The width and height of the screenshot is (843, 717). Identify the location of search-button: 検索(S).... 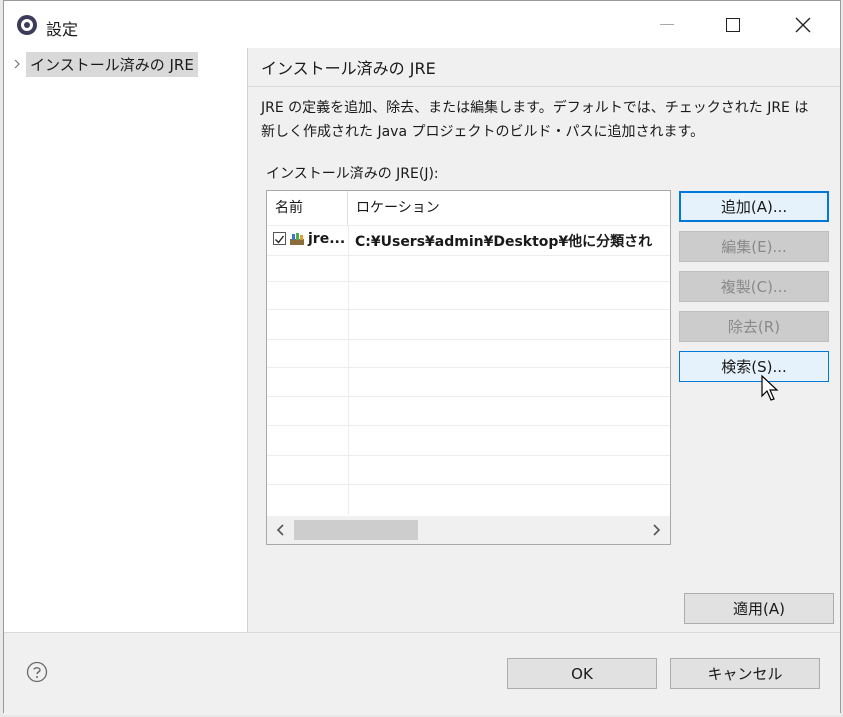
(754, 366).